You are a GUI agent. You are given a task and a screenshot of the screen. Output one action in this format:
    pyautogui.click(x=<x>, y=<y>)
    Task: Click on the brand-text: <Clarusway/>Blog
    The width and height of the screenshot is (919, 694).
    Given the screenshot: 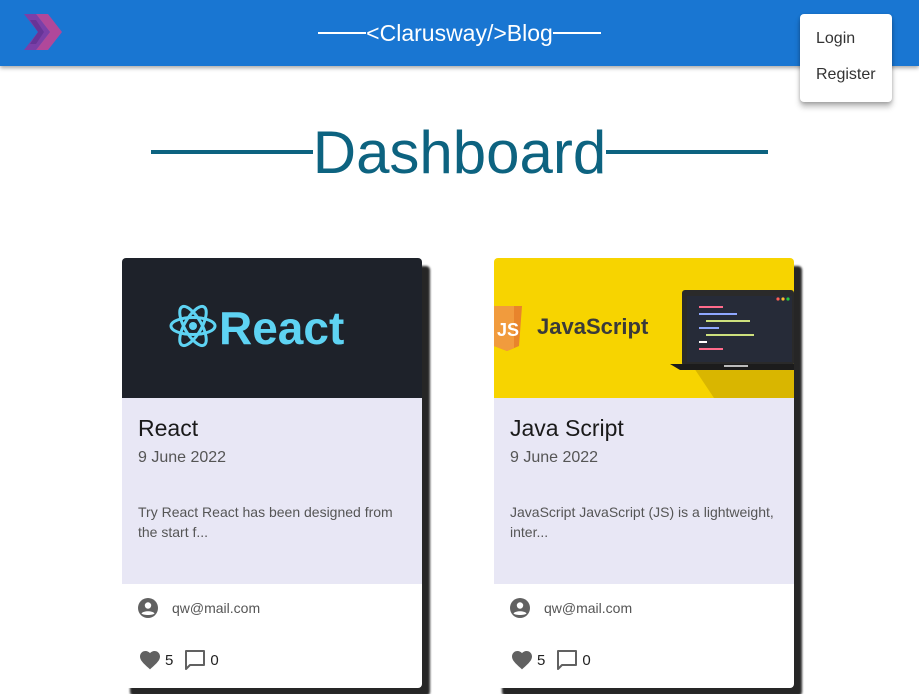 What is the action you would take?
    pyautogui.click(x=459, y=32)
    